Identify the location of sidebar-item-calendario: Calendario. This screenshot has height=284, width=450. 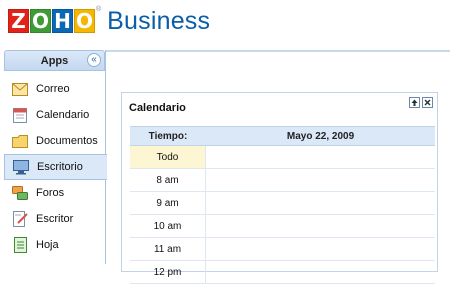
(54, 115).